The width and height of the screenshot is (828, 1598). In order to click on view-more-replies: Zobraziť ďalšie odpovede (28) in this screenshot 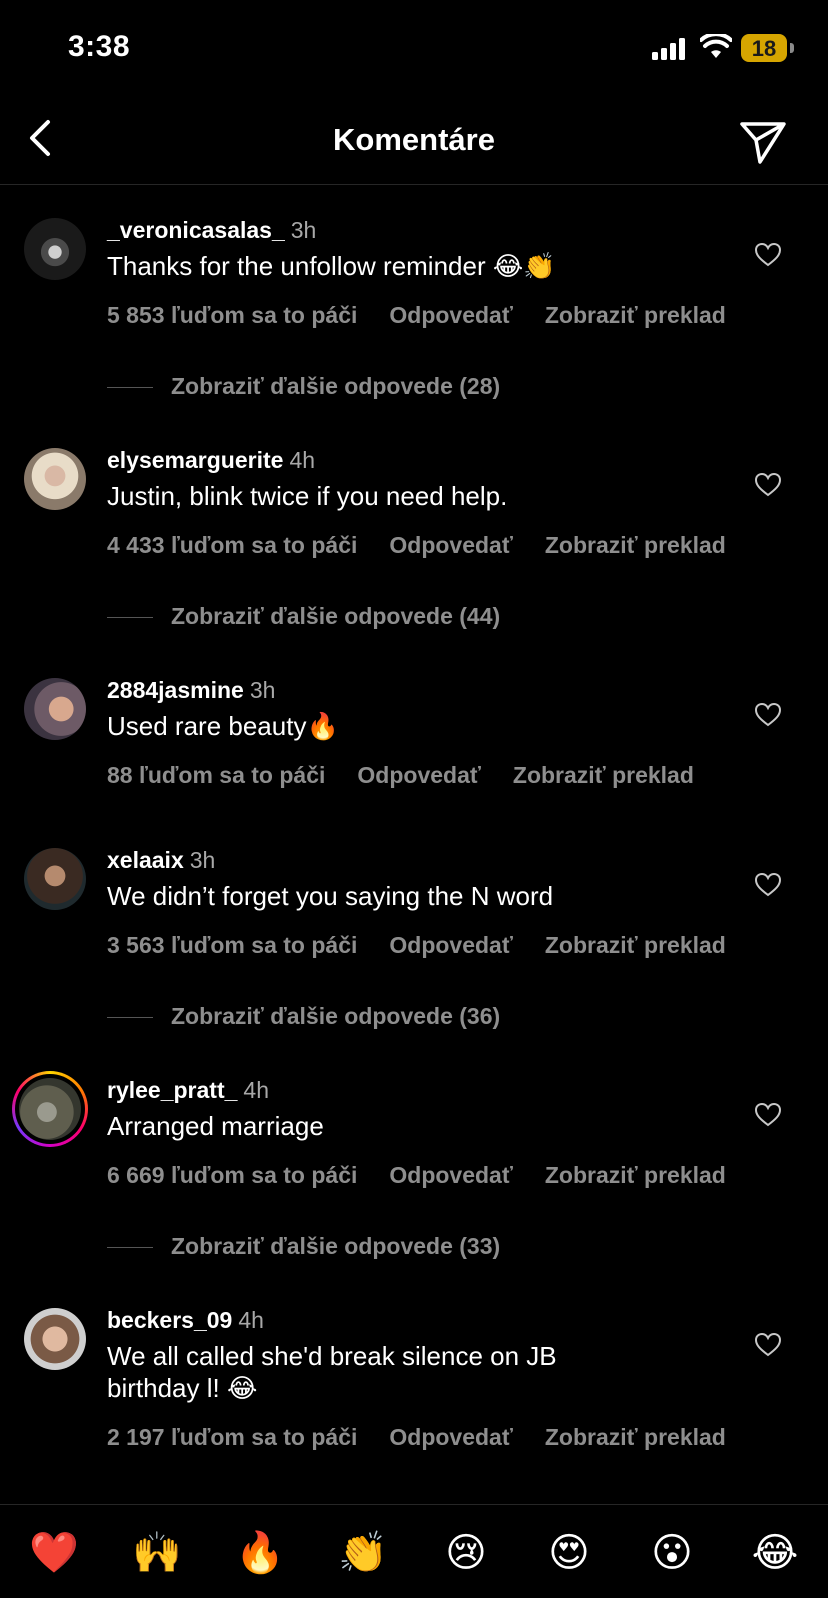, I will do `click(303, 386)`.